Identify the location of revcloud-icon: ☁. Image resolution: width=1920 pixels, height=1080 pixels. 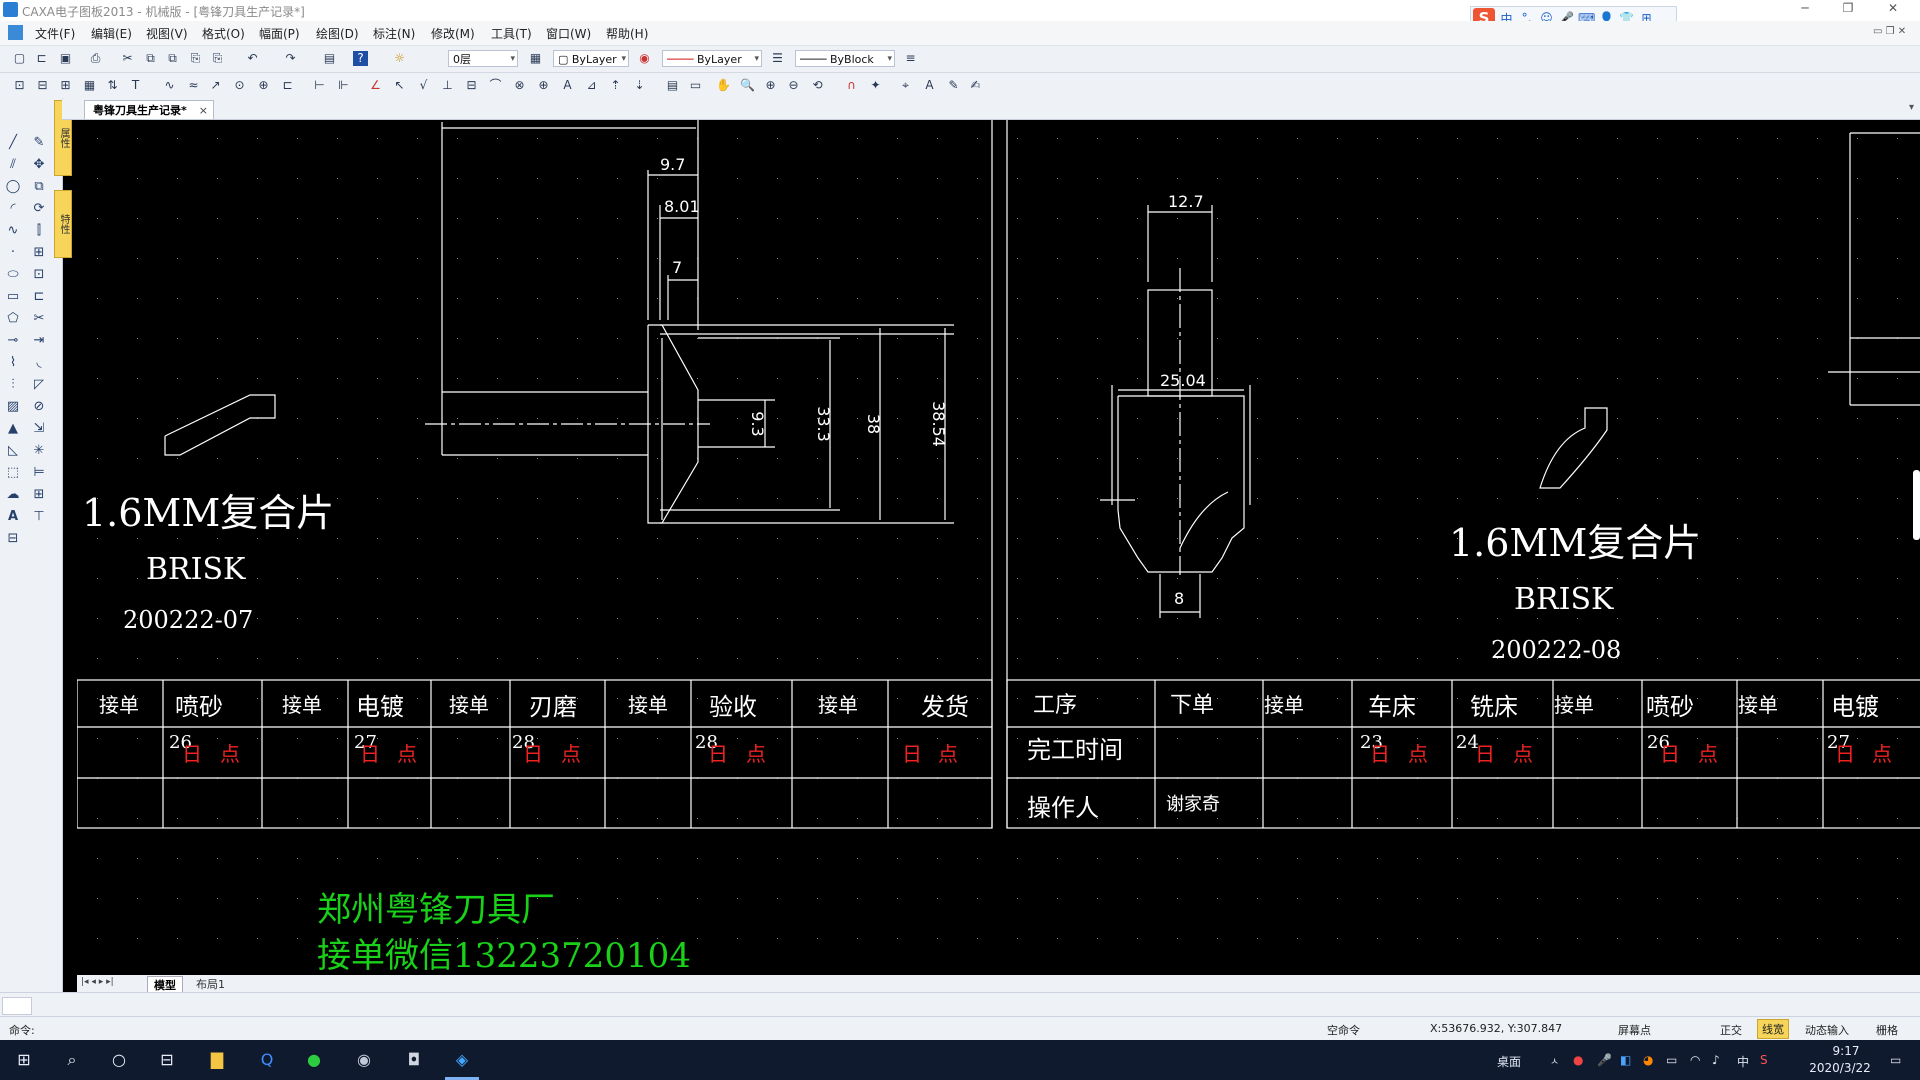
(13, 495).